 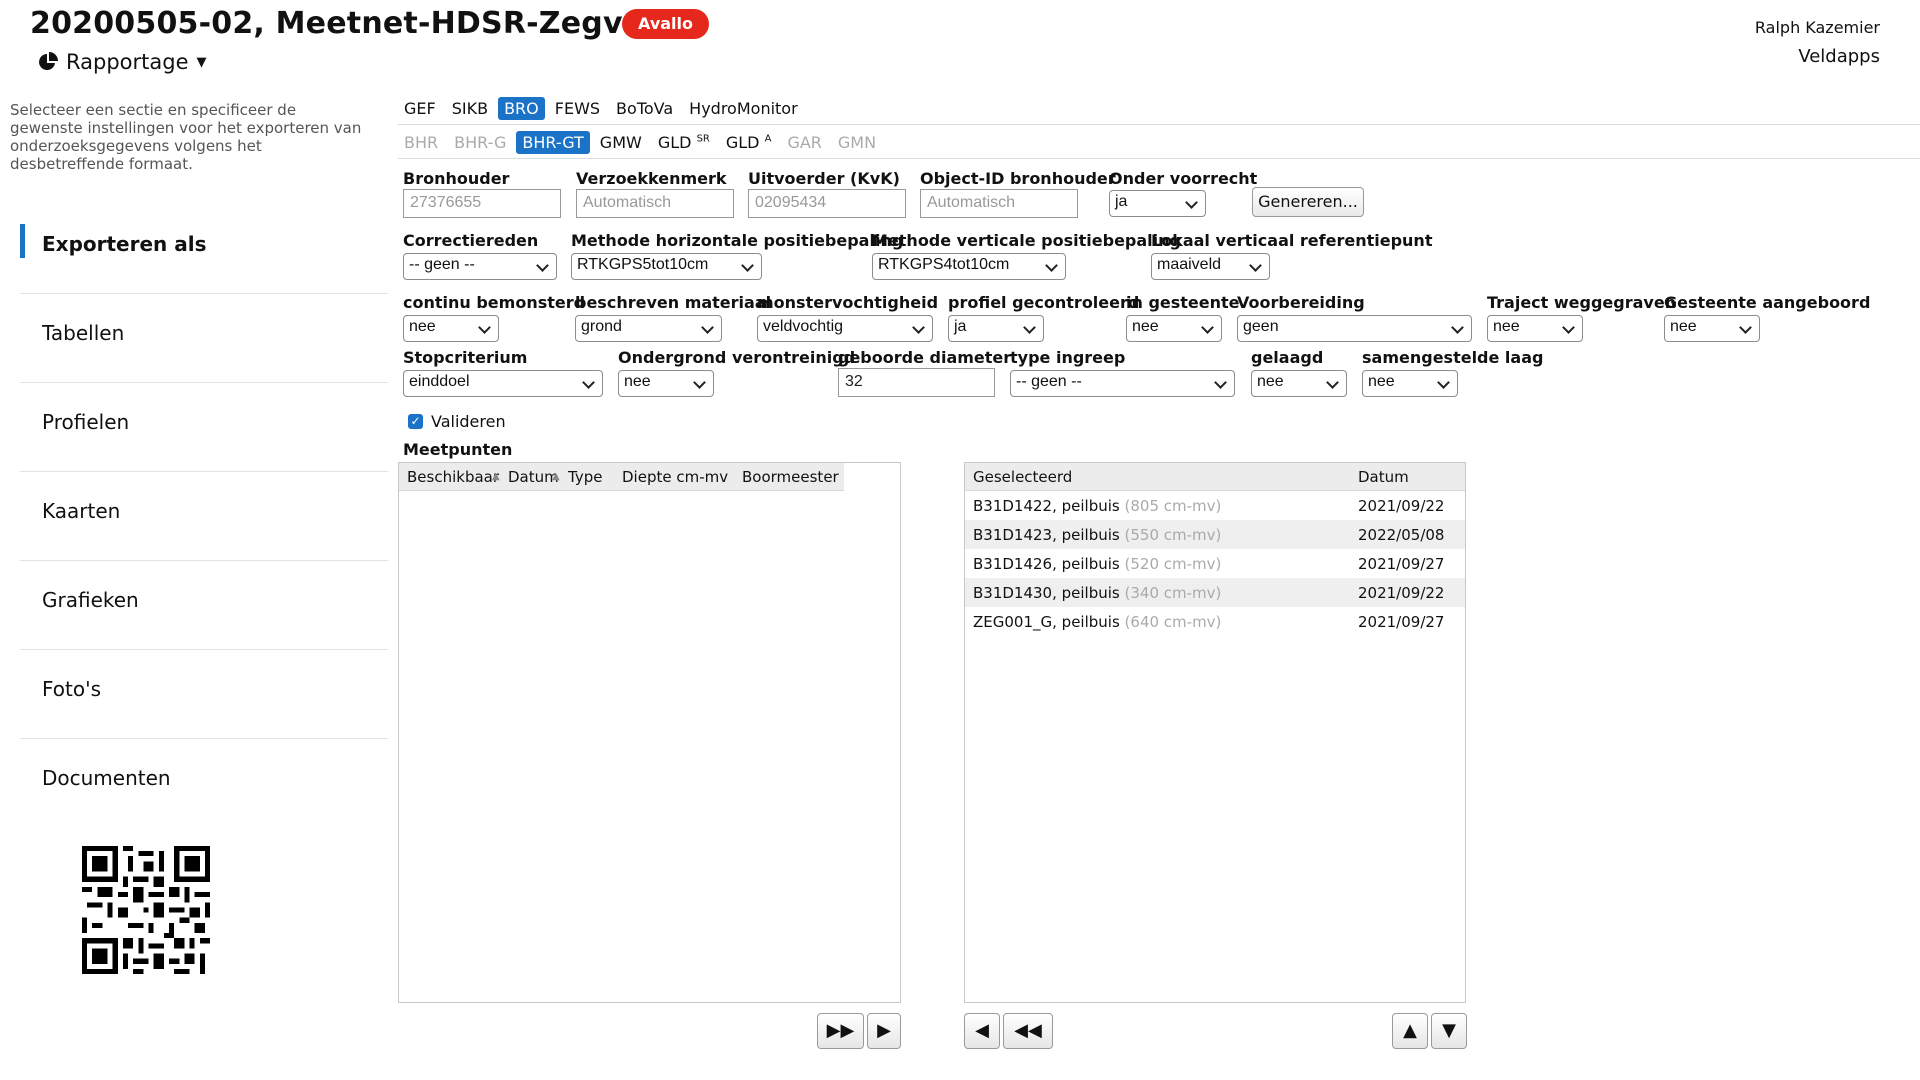 I want to click on point-date: 2021/09/22, so click(x=1401, y=592).